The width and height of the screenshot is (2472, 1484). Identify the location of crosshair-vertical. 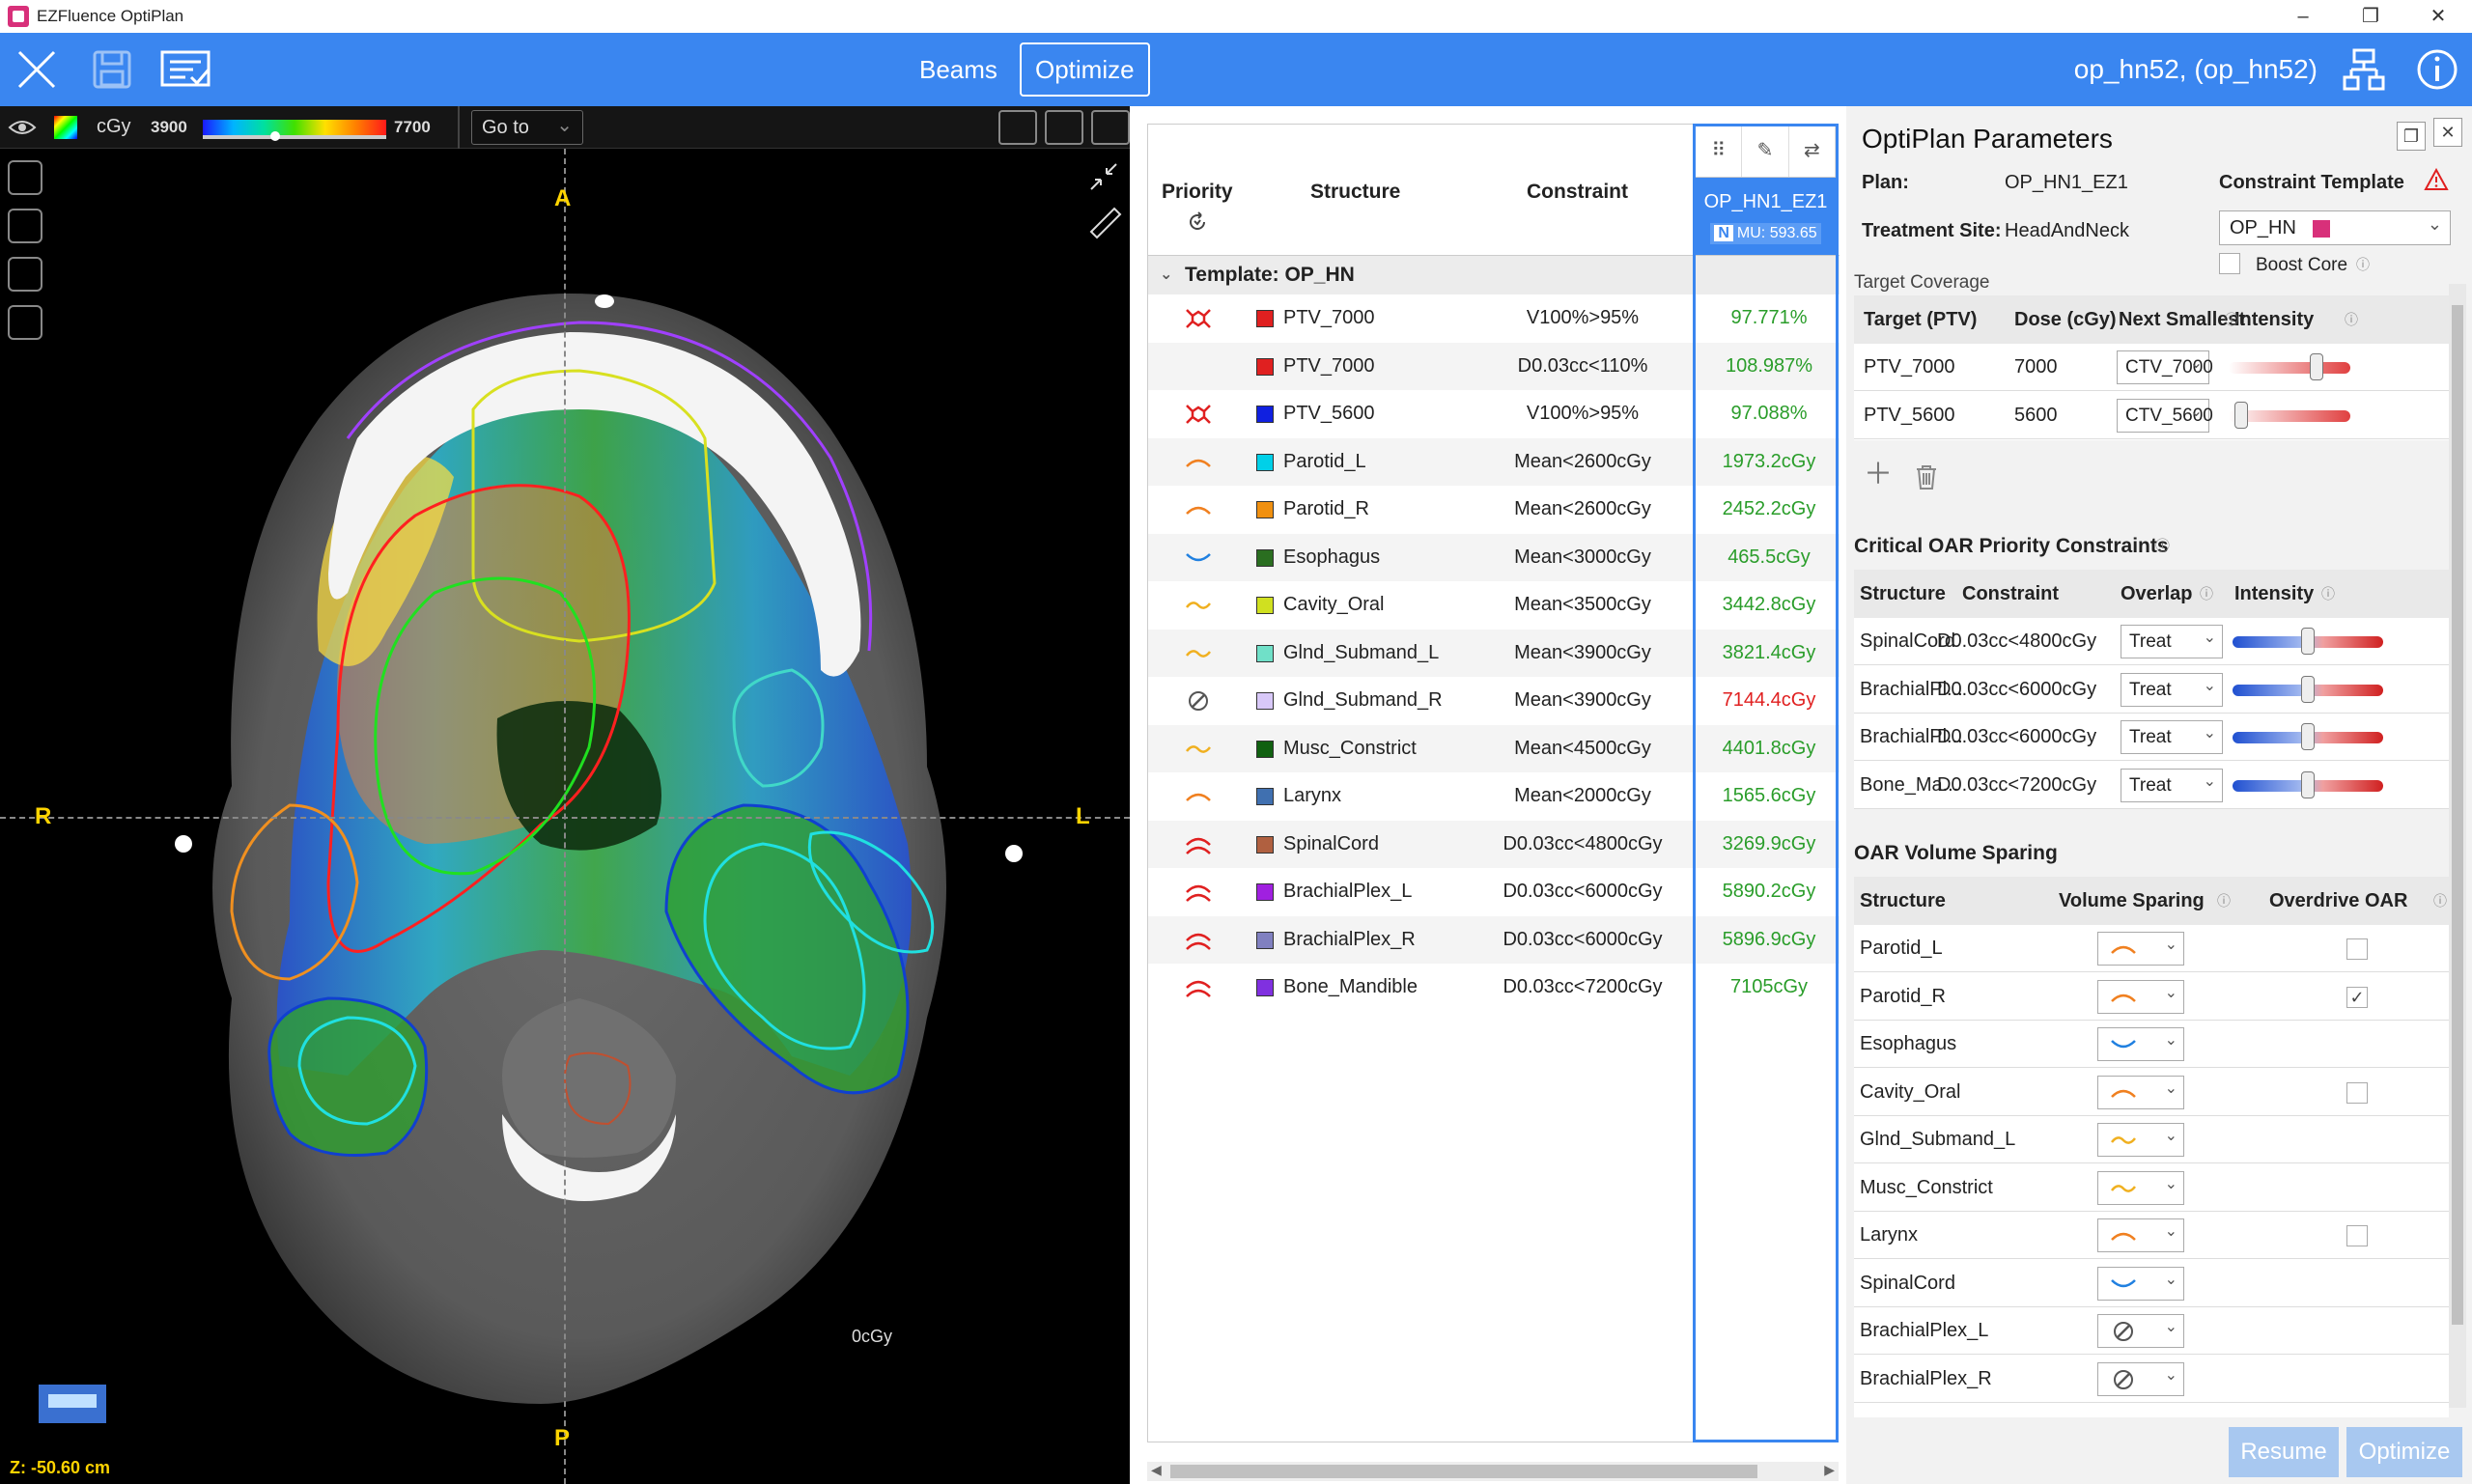
(565, 817).